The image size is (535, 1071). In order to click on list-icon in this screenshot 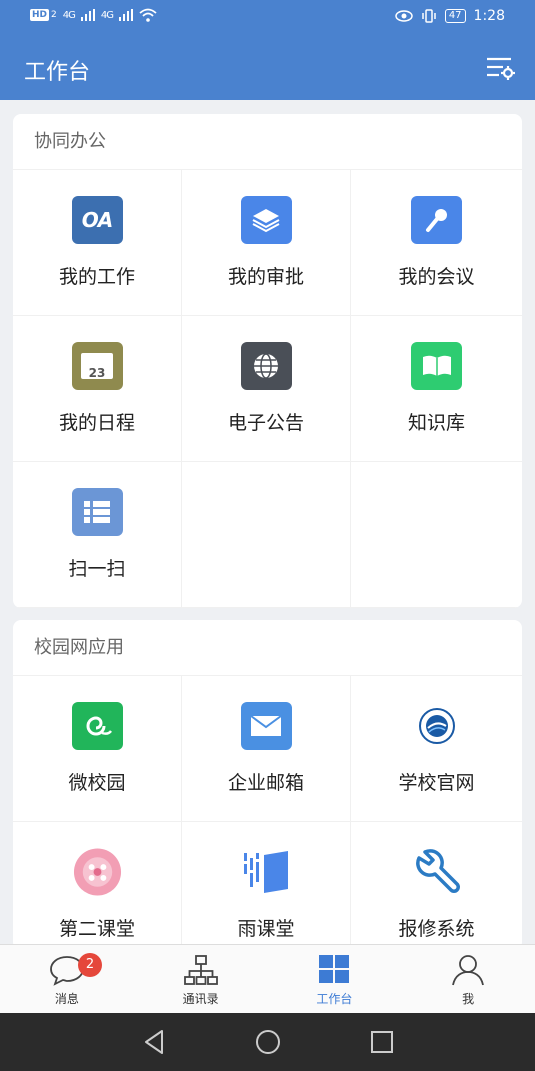, I will do `click(97, 512)`.